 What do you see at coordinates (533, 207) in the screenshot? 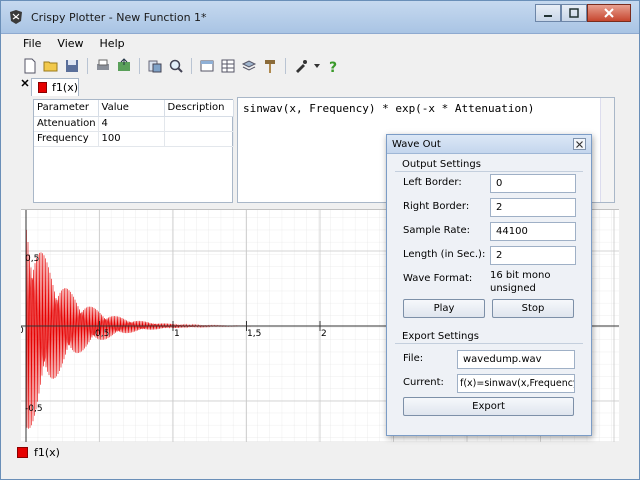
I see `right-border-input: 2` at bounding box center [533, 207].